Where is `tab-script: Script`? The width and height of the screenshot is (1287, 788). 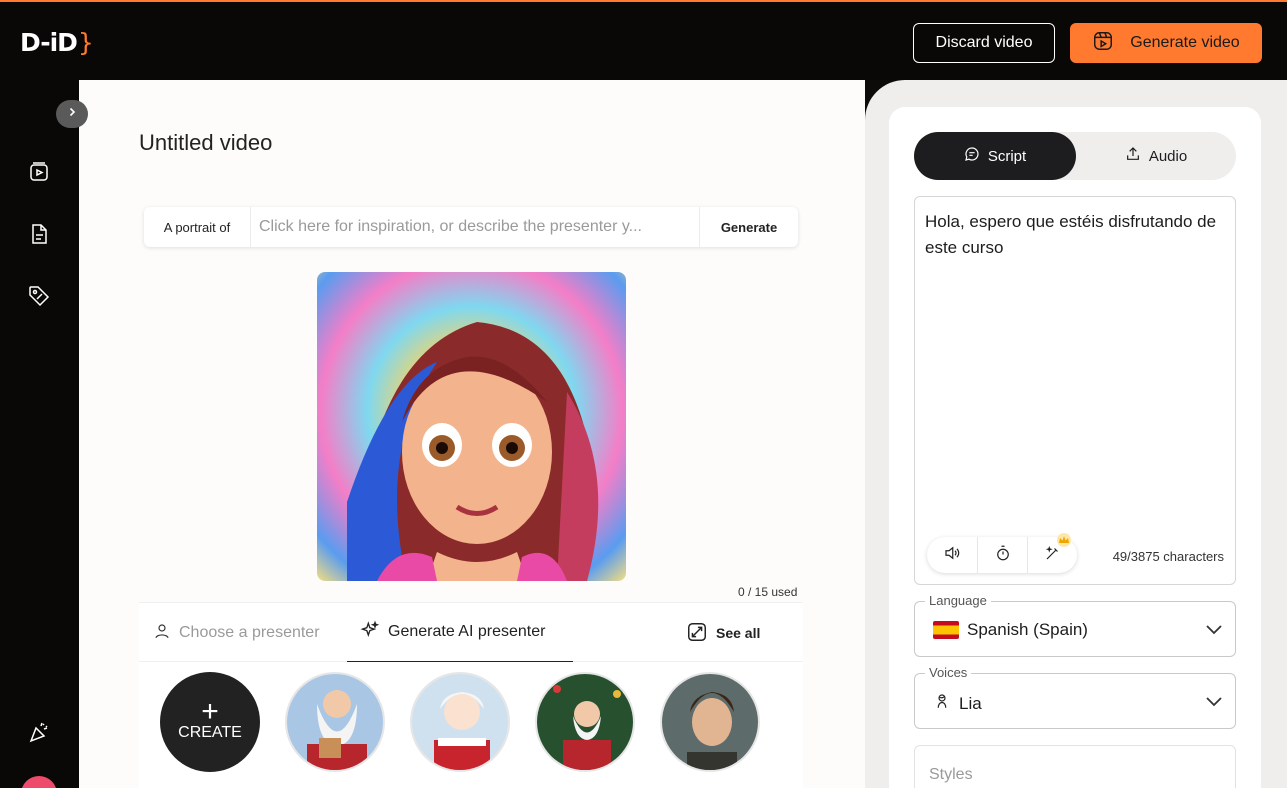 tab-script: Script is located at coordinates (995, 156).